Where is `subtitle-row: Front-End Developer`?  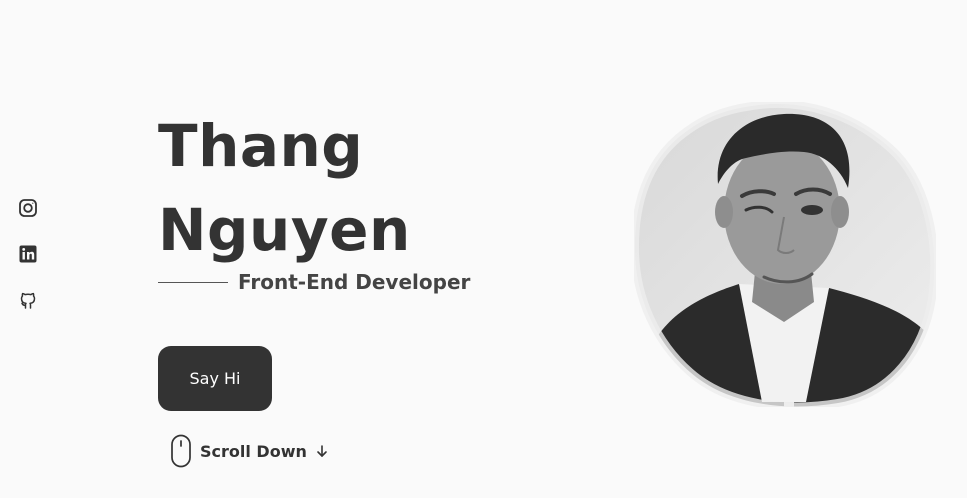
subtitle-row: Front-End Developer is located at coordinates (314, 282).